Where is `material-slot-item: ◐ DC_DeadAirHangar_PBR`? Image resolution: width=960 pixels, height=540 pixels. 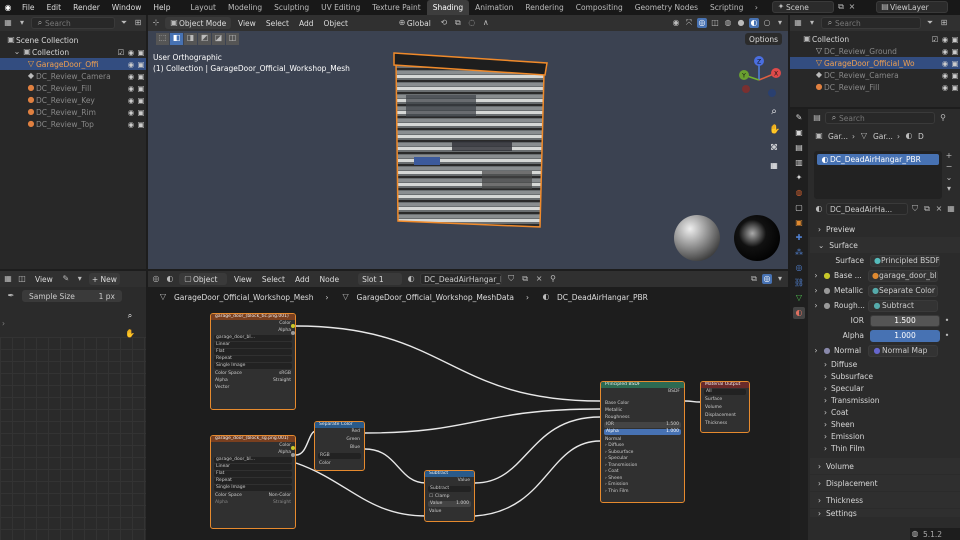
material-slot-item: ◐ DC_DeadAirHangar_PBR is located at coordinates (878, 159).